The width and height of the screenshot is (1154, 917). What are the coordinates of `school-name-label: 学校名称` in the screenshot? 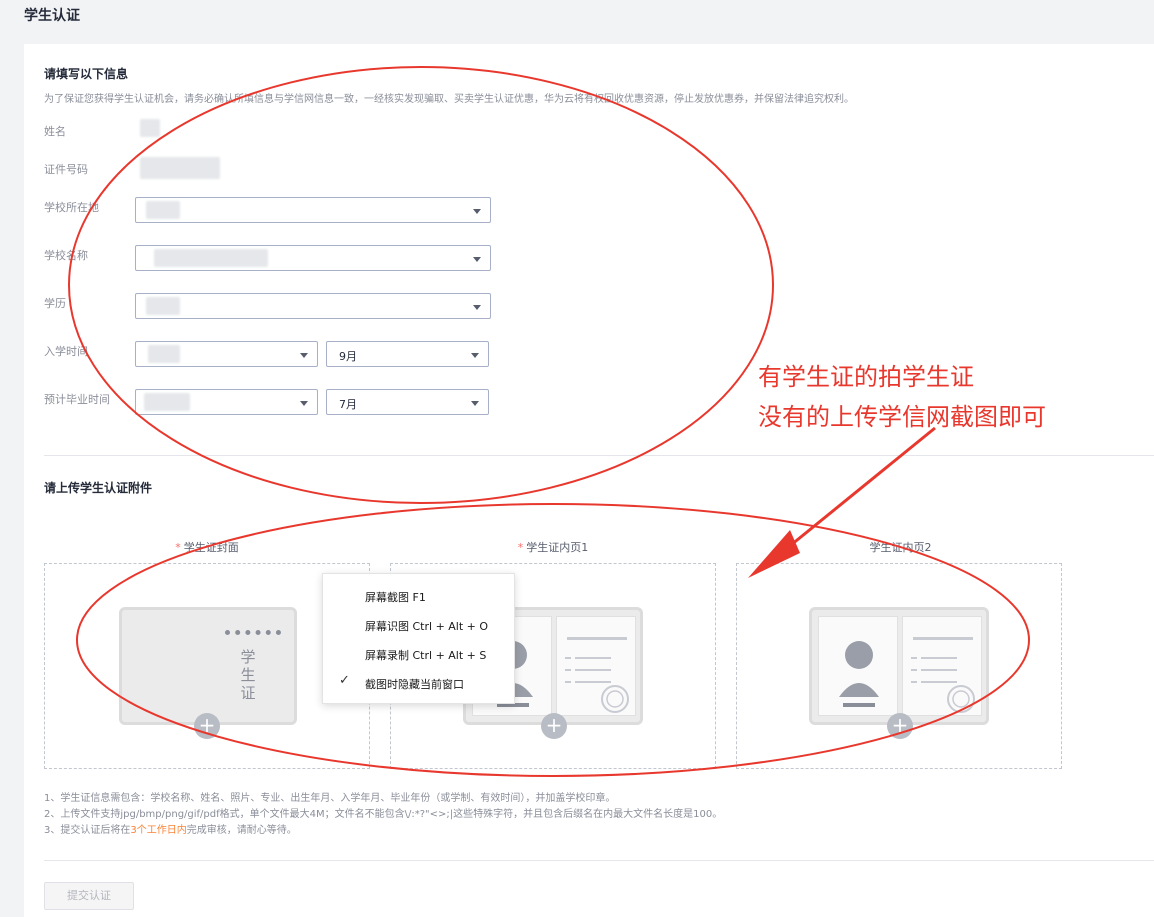 It's located at (66, 255).